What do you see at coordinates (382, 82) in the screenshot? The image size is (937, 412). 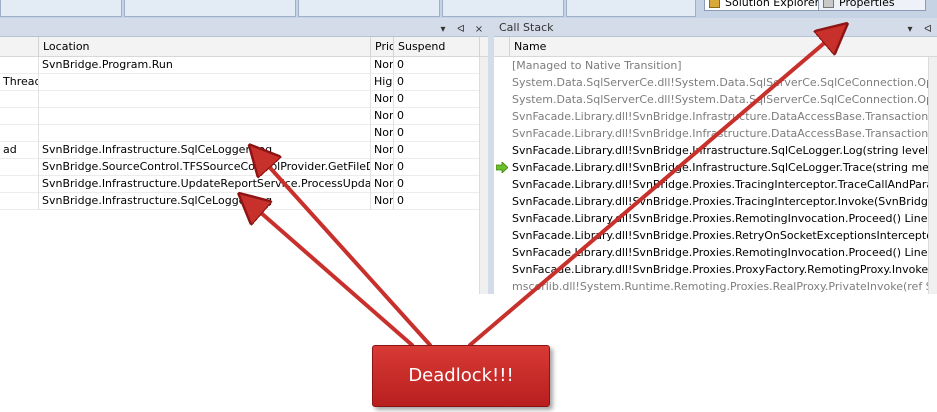 I see `thread-priority-cell: Highest` at bounding box center [382, 82].